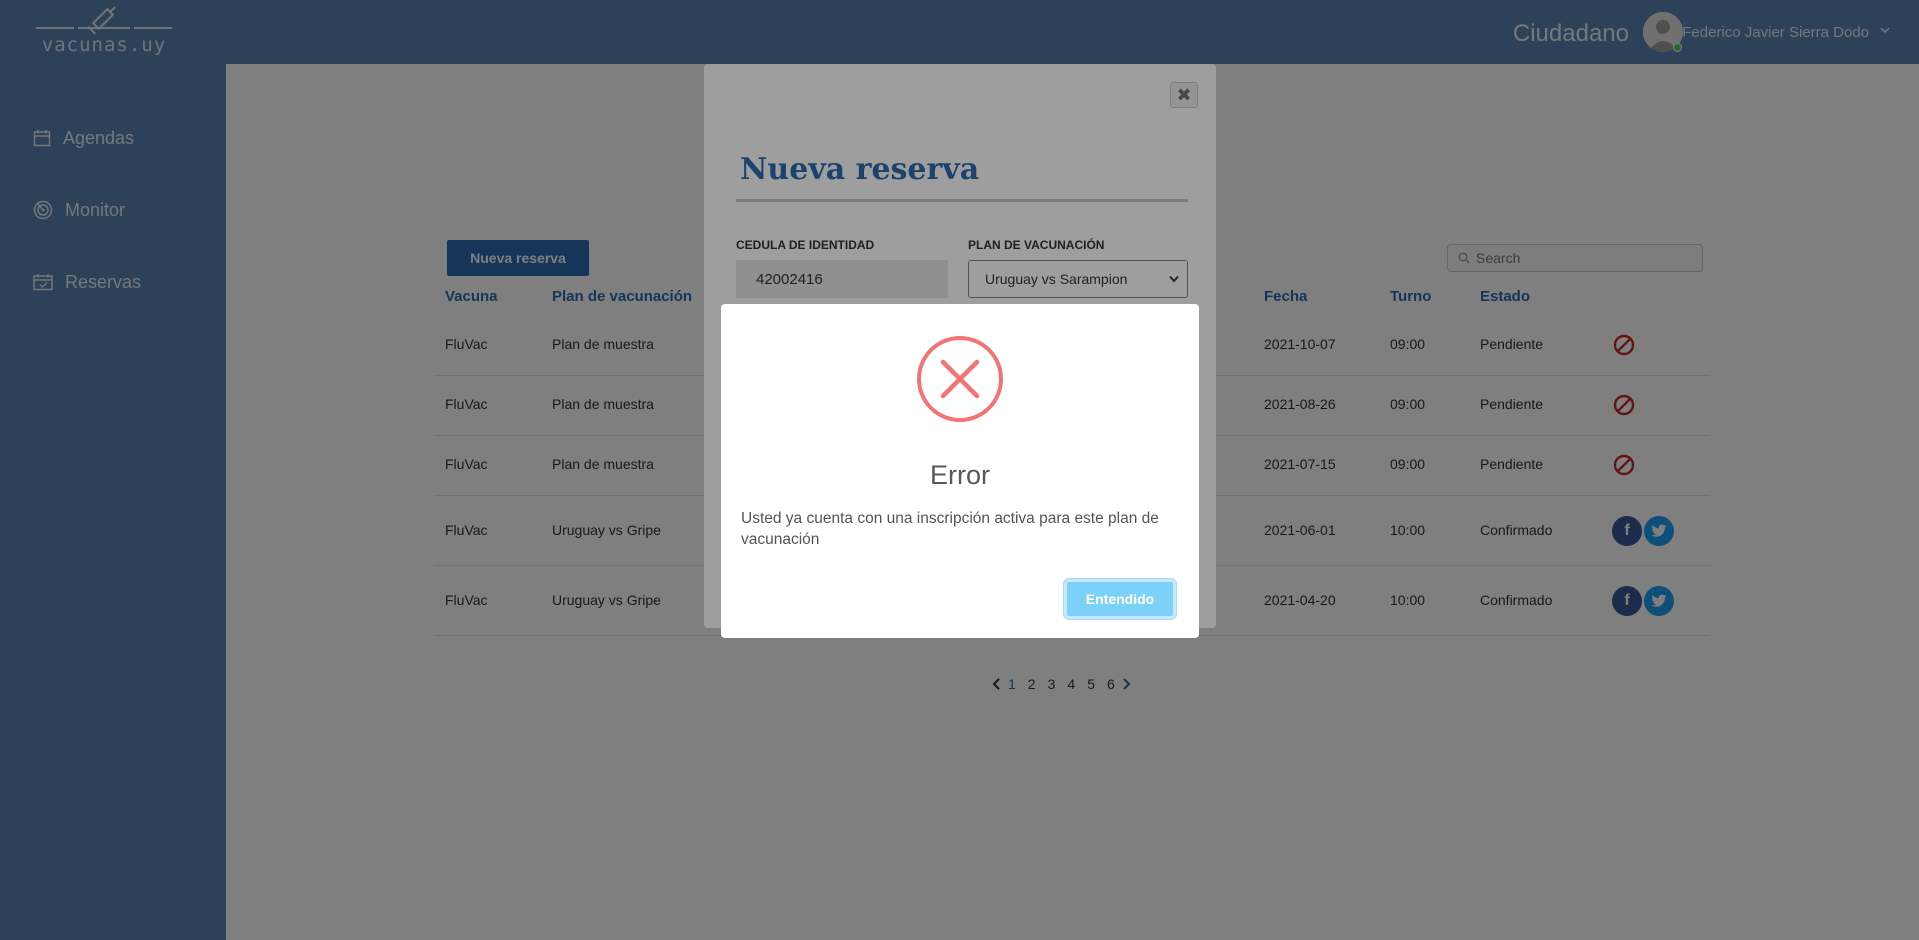  Describe the element at coordinates (1036, 245) in the screenshot. I see `plan-label: PLAN DE VACUNACIÓN` at that location.